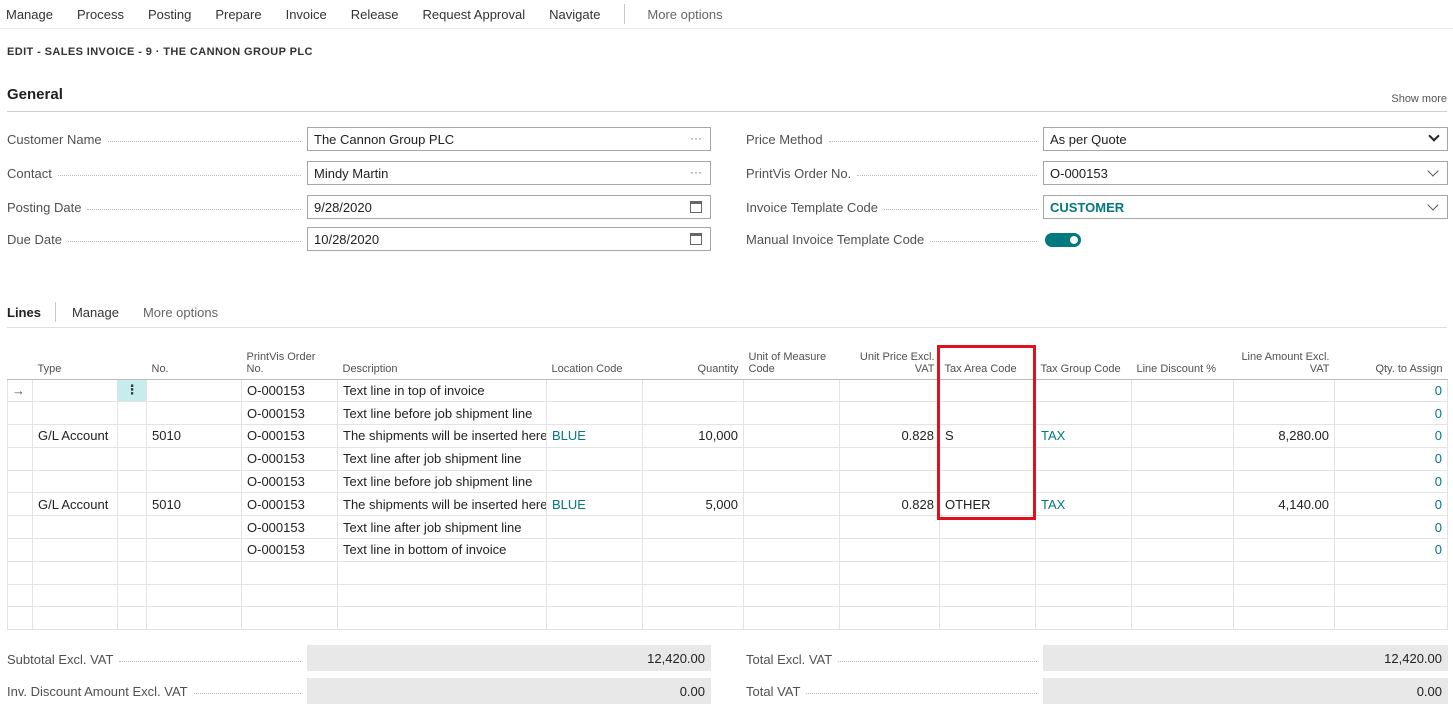 This screenshot has width=1453, height=706. What do you see at coordinates (442, 413) in the screenshot?
I see `cell-description: Text line before job shipment line` at bounding box center [442, 413].